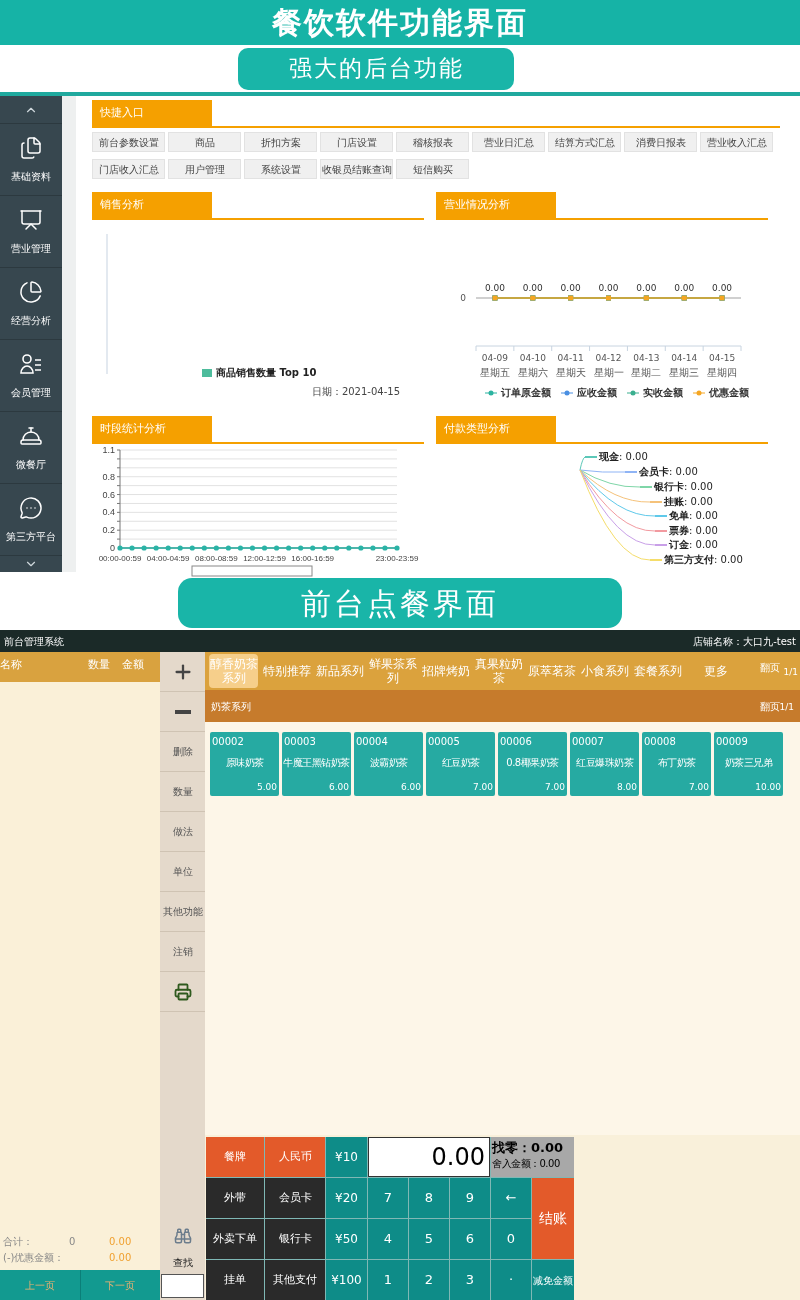  Describe the element at coordinates (356, 169) in the screenshot. I see `shortcut-button: 收银员结账查询` at that location.